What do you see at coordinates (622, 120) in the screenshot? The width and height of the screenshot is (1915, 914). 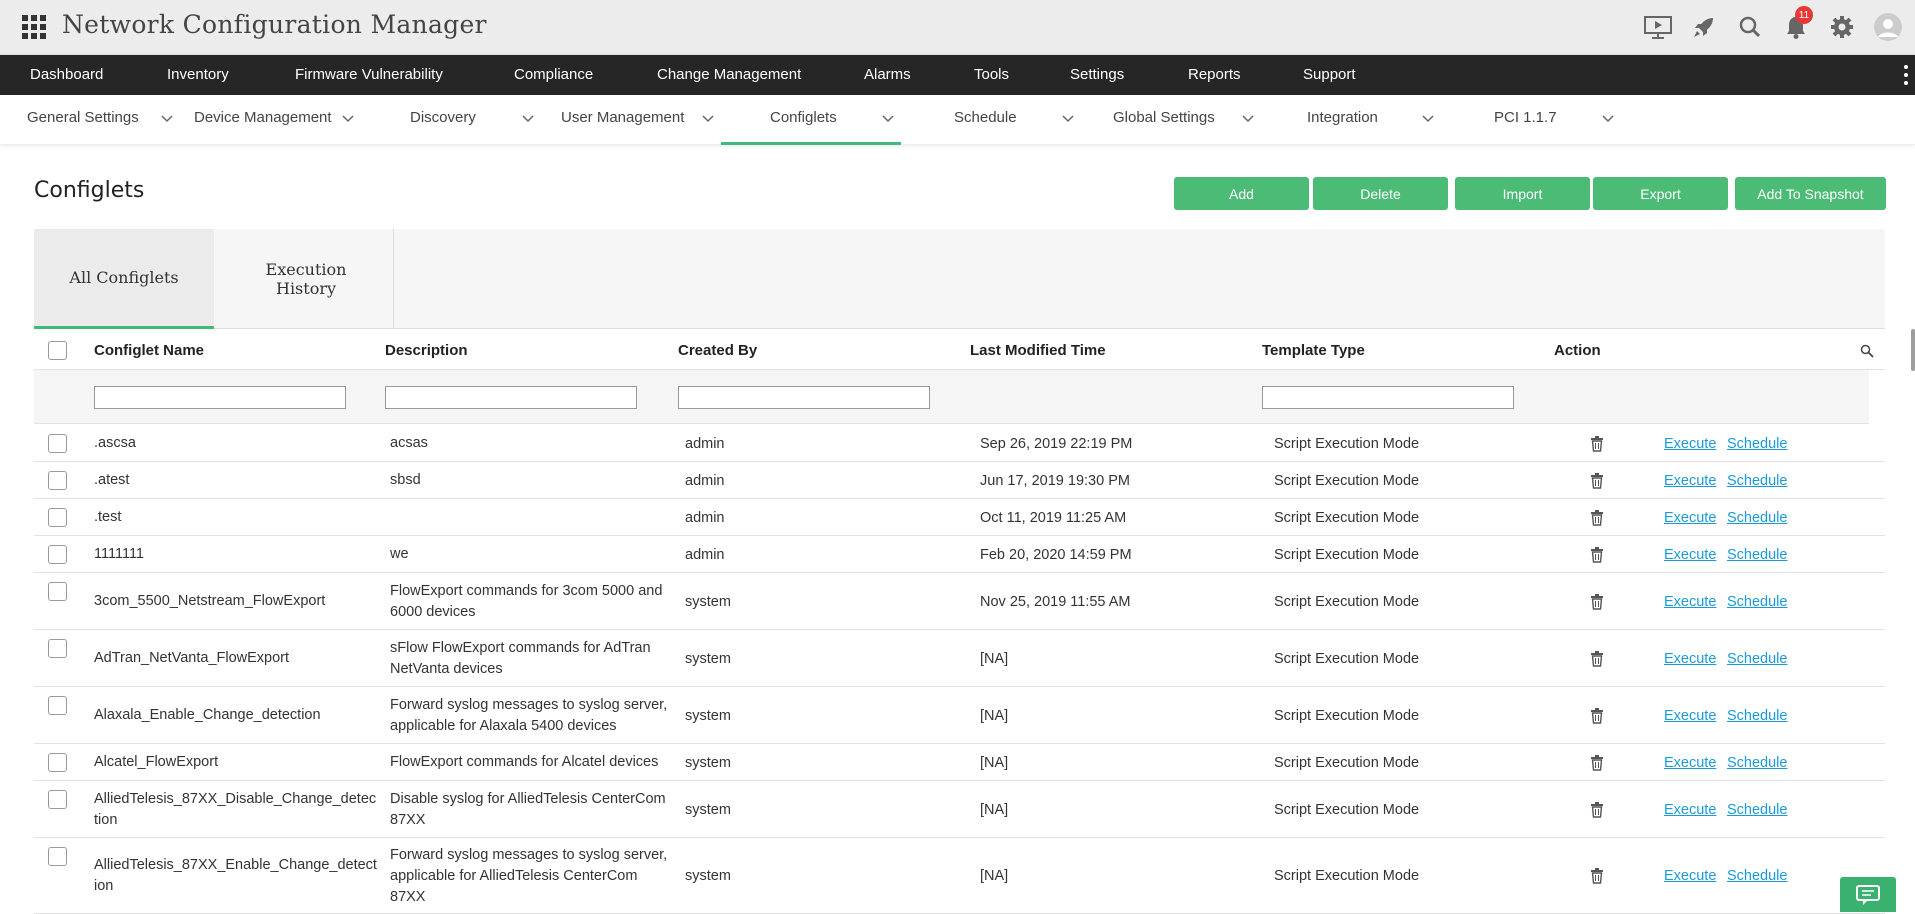 I see `subnav-user-management: User Management` at bounding box center [622, 120].